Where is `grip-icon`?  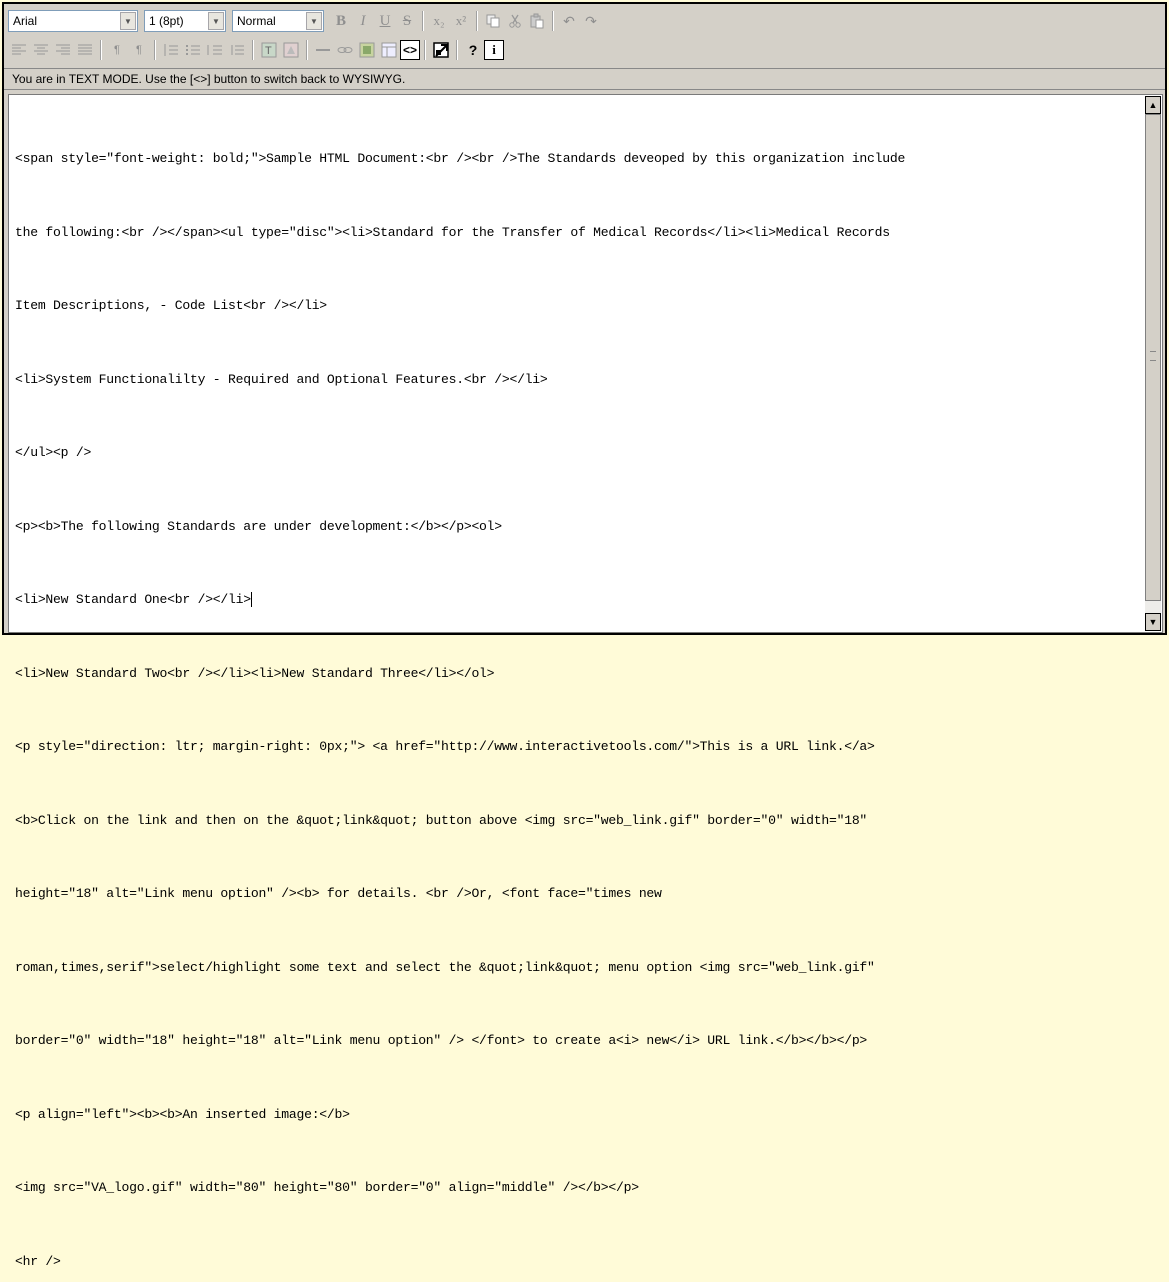
grip-icon is located at coordinates (1153, 356).